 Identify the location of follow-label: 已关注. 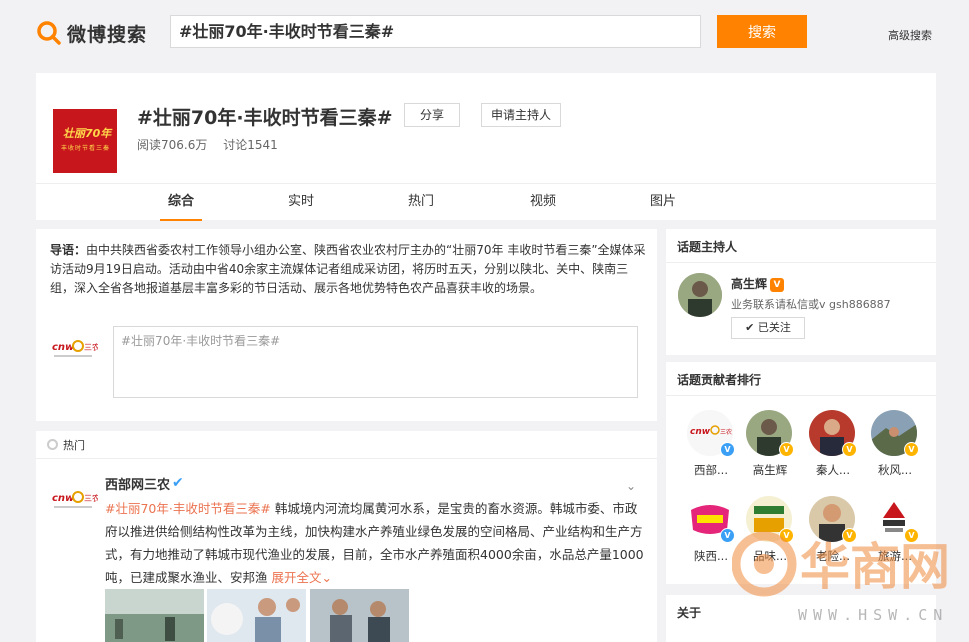
(774, 327).